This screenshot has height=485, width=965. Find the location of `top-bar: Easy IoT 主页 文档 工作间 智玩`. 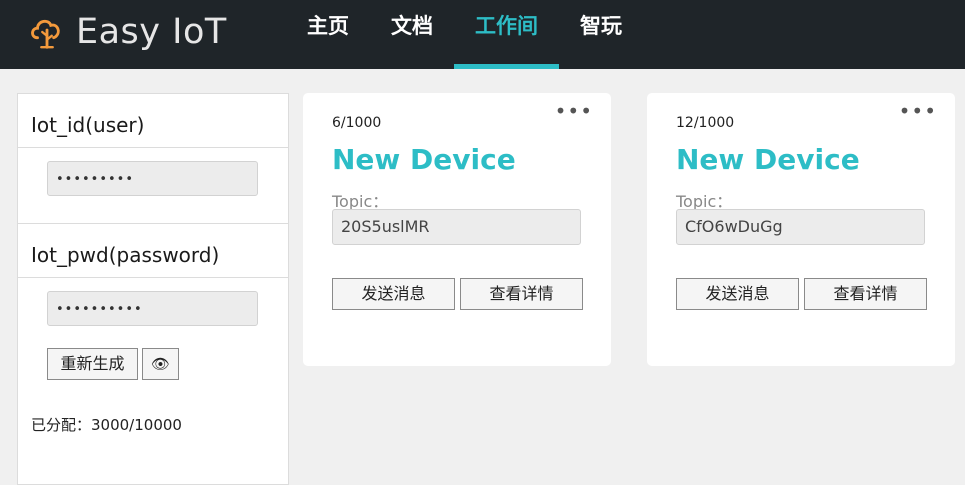

top-bar: Easy IoT 主页 文档 工作间 智玩 is located at coordinates (482, 34).